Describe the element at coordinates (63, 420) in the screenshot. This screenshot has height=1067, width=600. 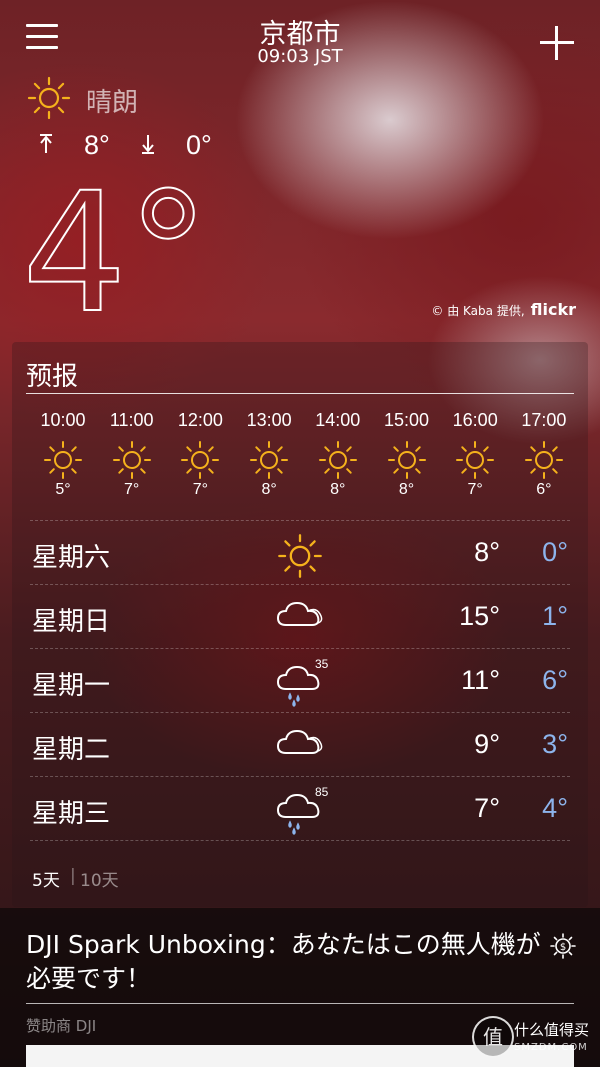
I see `hourly-time: 10:00` at that location.